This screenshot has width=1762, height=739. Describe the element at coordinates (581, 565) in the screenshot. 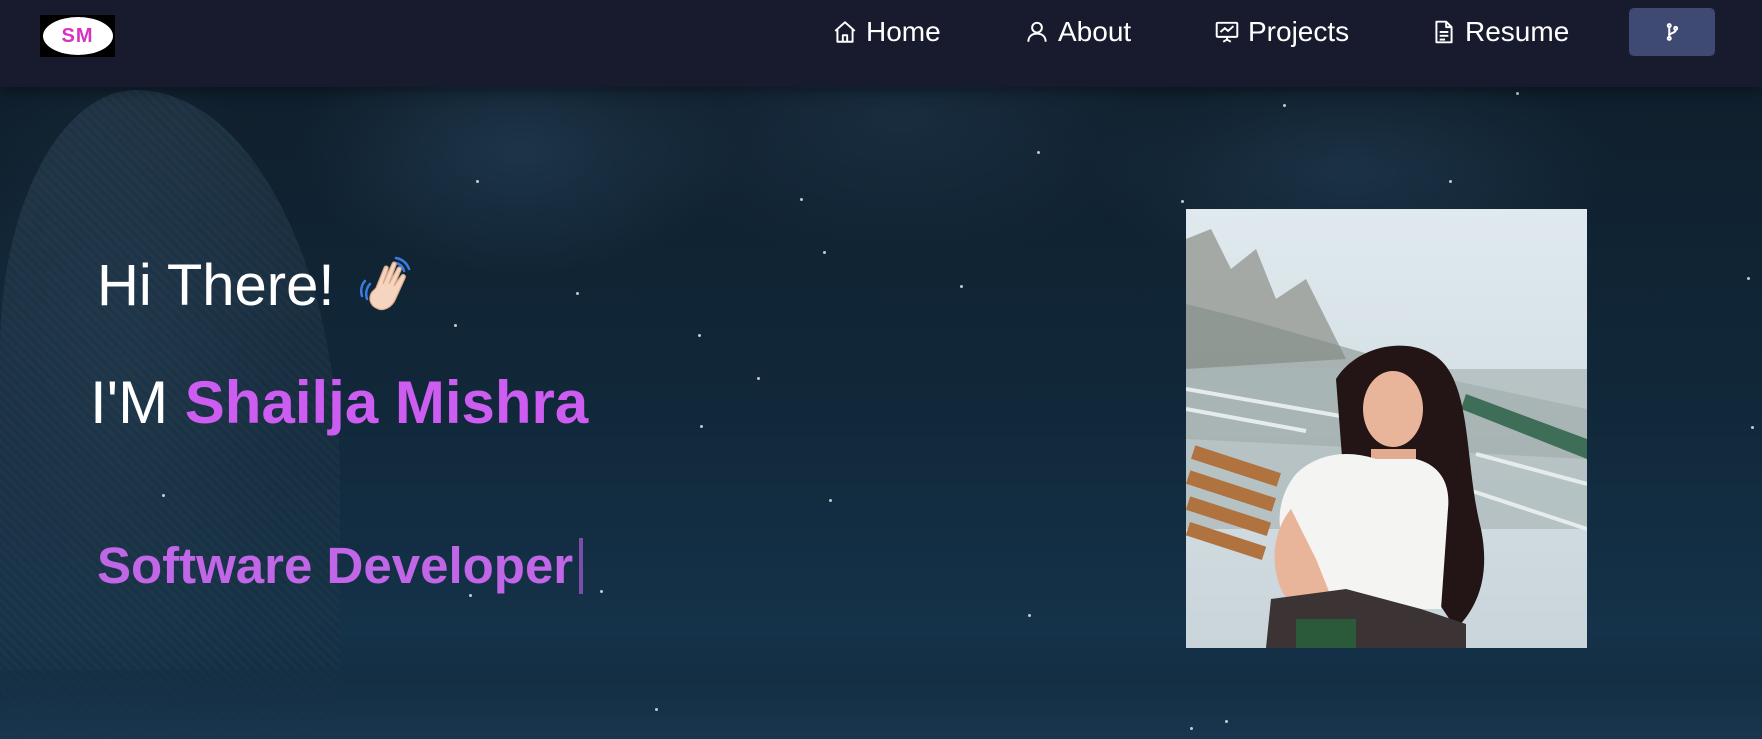

I see `typewriter-cursor` at that location.